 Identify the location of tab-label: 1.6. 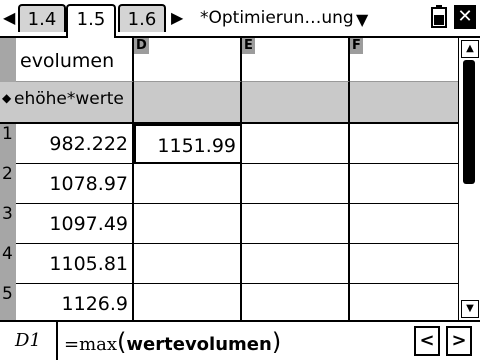
(142, 19).